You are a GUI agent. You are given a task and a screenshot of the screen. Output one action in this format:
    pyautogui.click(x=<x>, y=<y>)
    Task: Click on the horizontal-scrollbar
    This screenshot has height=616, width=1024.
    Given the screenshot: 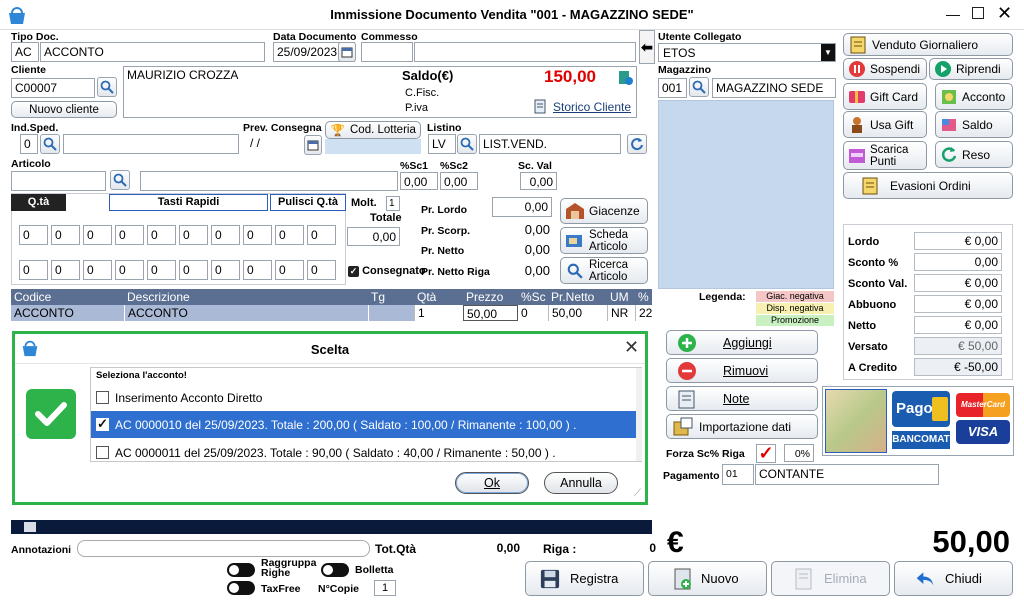 What is the action you would take?
    pyautogui.click(x=331, y=527)
    